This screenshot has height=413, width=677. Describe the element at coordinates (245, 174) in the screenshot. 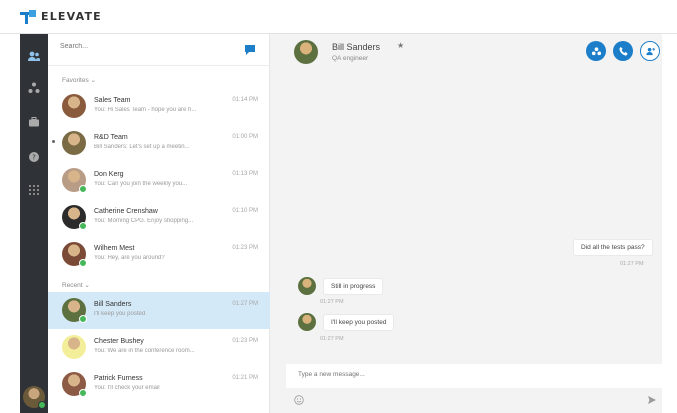

I see `conversation-time: 01:13 PM` at that location.